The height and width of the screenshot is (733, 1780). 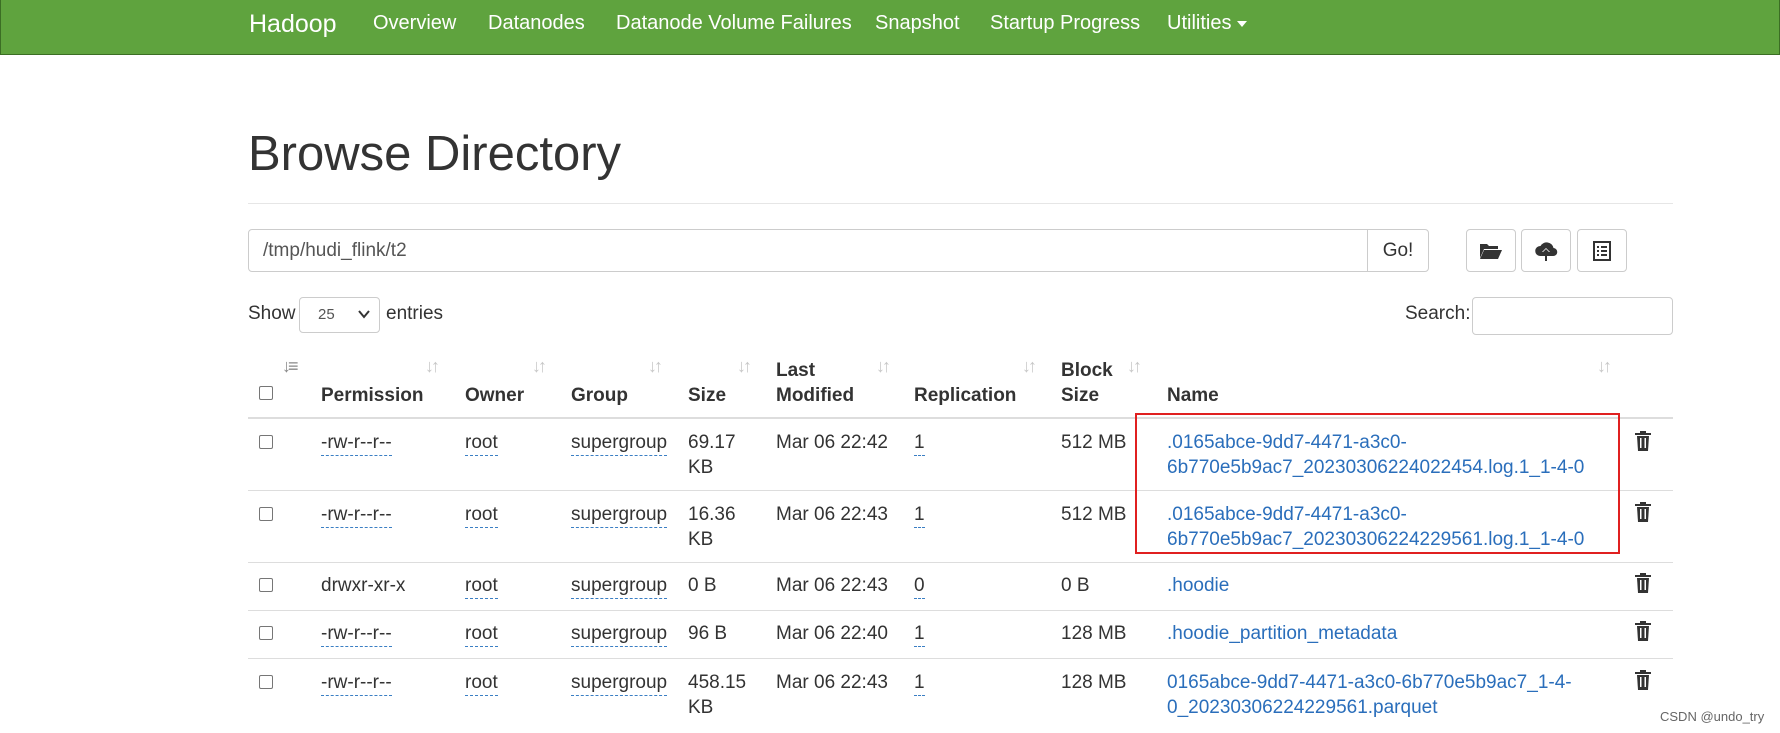 I want to click on file-name-link: .hoodie_partition_metadata, so click(x=1282, y=633).